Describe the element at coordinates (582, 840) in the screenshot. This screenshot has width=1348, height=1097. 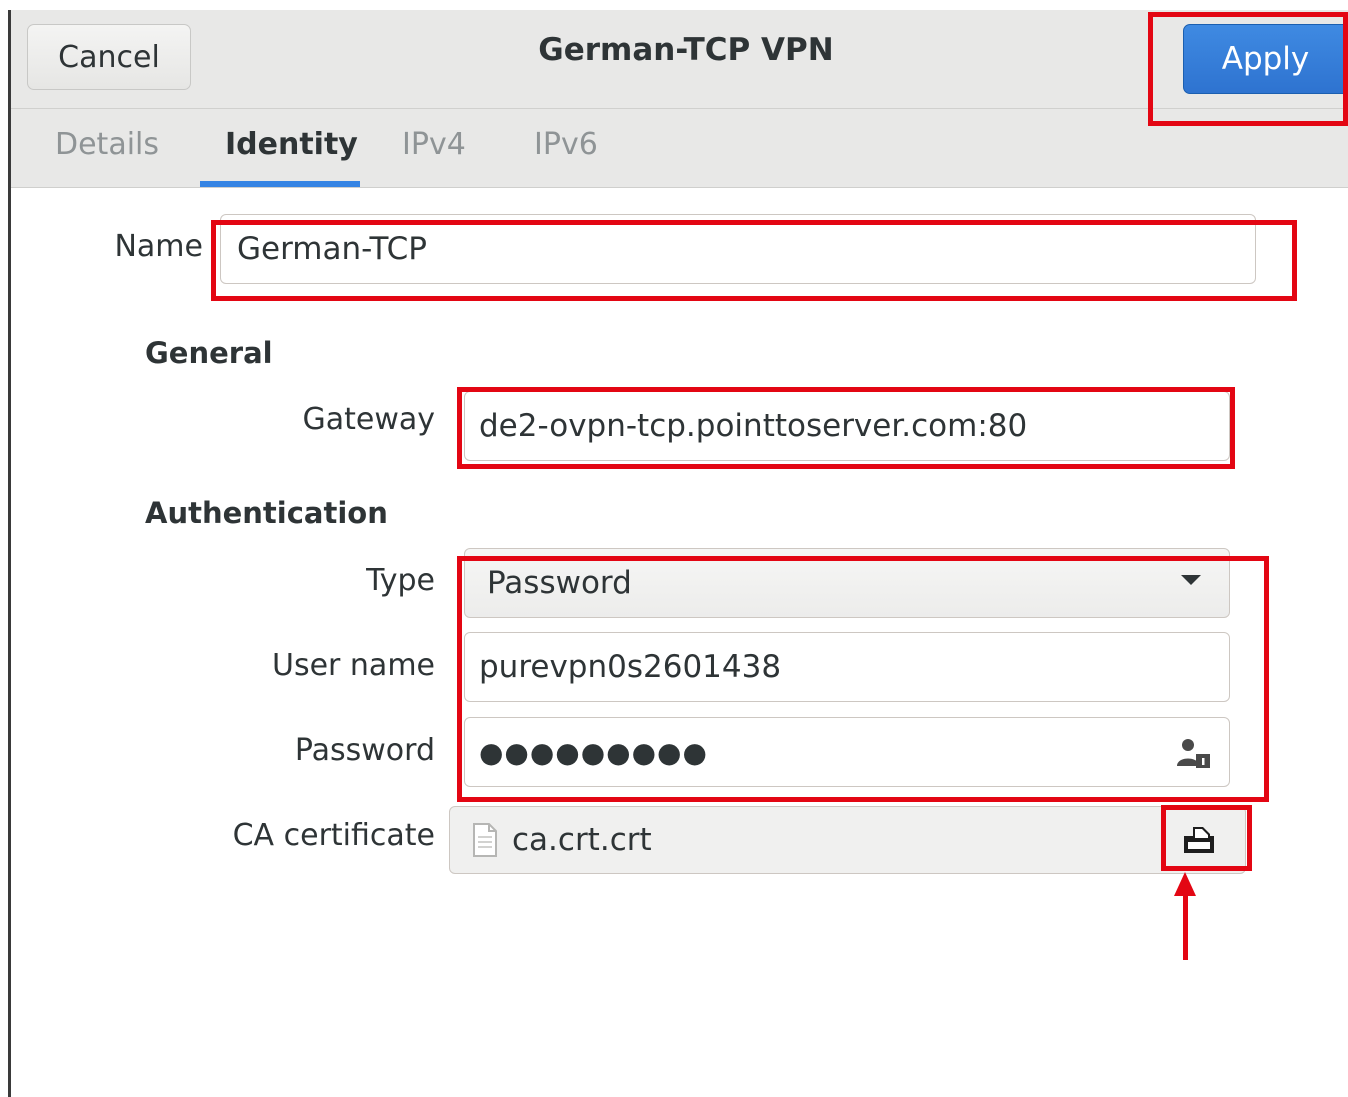
I see `ca-certificate-filename: ca.crt.crt` at that location.